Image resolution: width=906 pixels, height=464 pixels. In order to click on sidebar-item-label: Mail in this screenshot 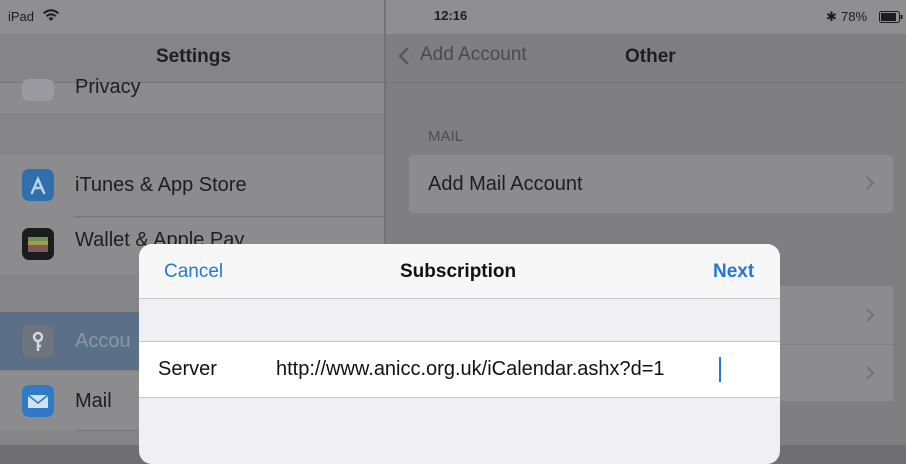, I will do `click(93, 401)`.